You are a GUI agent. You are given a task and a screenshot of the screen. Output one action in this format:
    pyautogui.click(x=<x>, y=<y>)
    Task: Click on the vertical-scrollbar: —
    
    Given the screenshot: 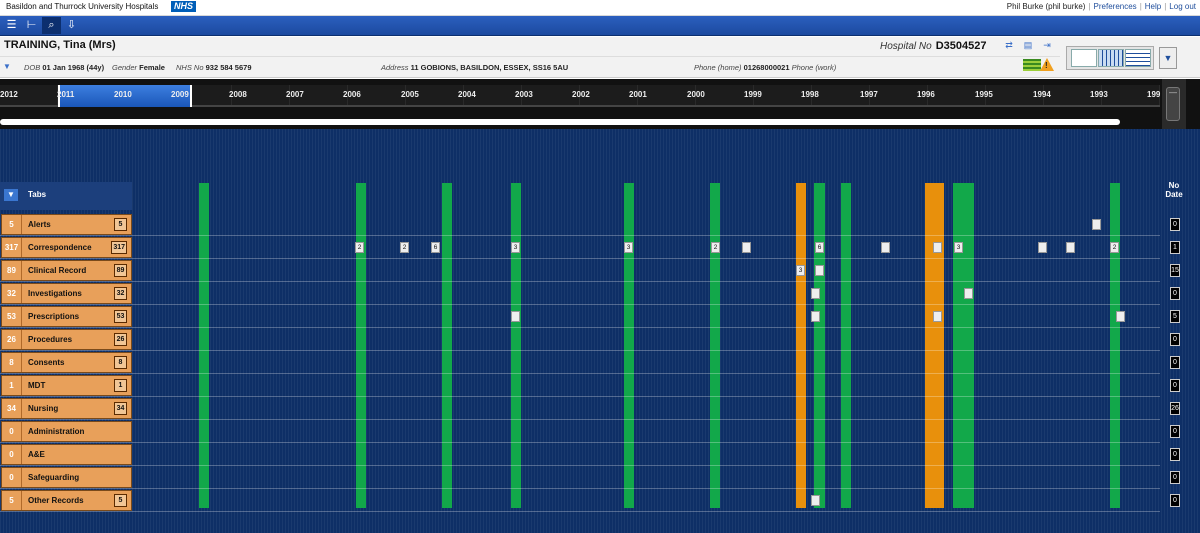 What is the action you would take?
    pyautogui.click(x=1174, y=104)
    